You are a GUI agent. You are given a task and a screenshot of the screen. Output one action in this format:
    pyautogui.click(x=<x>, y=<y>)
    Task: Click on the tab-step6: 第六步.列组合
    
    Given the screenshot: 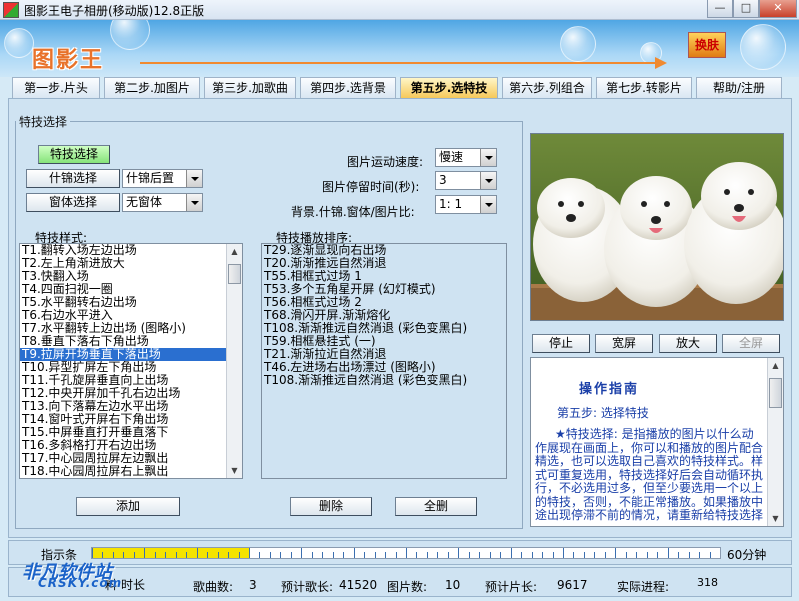 What is the action you would take?
    pyautogui.click(x=547, y=87)
    